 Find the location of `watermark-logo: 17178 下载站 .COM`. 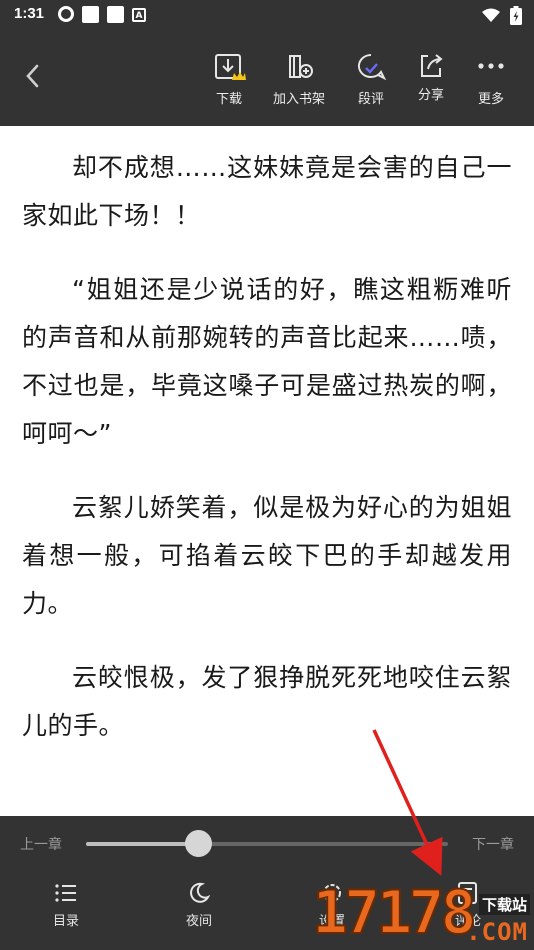

watermark-logo: 17178 下载站 .COM is located at coordinates (422, 914).